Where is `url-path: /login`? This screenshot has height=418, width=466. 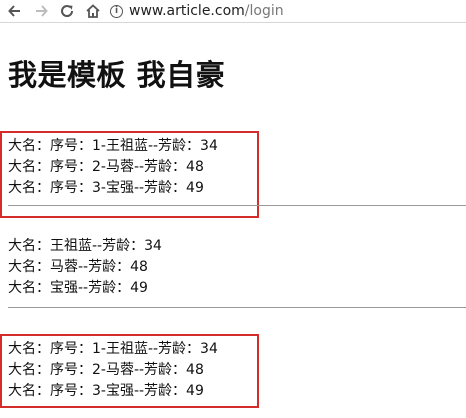
url-path: /login is located at coordinates (264, 11).